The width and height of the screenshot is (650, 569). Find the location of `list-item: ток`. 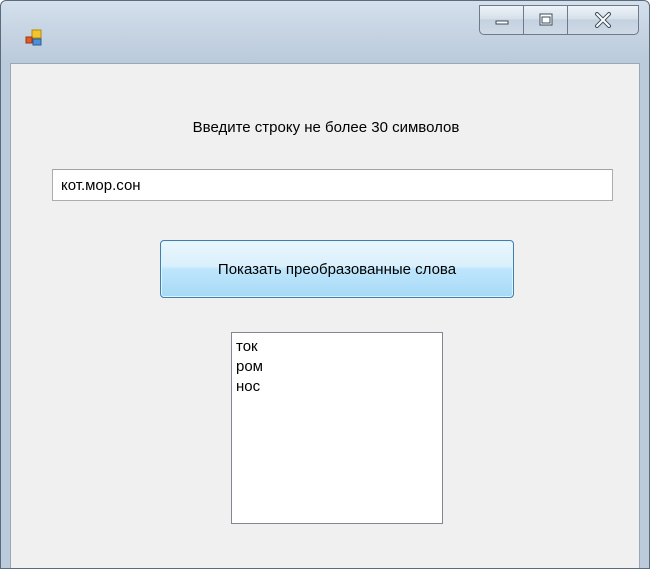

list-item: ток is located at coordinates (337, 347).